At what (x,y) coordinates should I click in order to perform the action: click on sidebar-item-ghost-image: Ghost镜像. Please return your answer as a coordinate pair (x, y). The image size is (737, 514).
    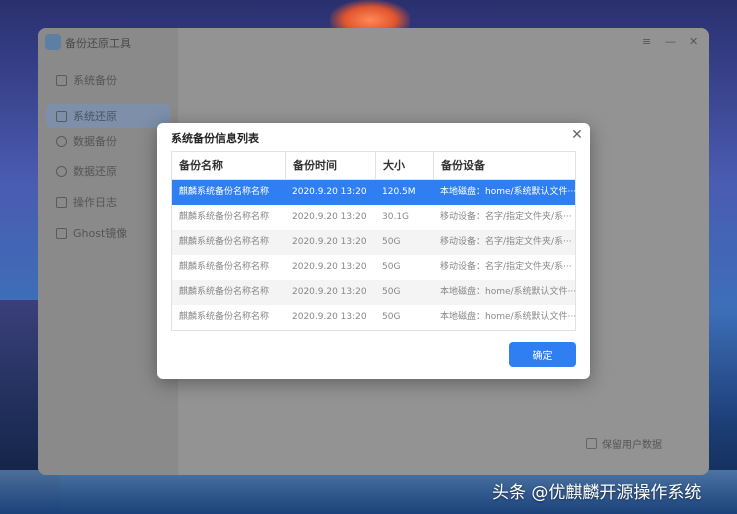
    Looking at the image, I should click on (108, 233).